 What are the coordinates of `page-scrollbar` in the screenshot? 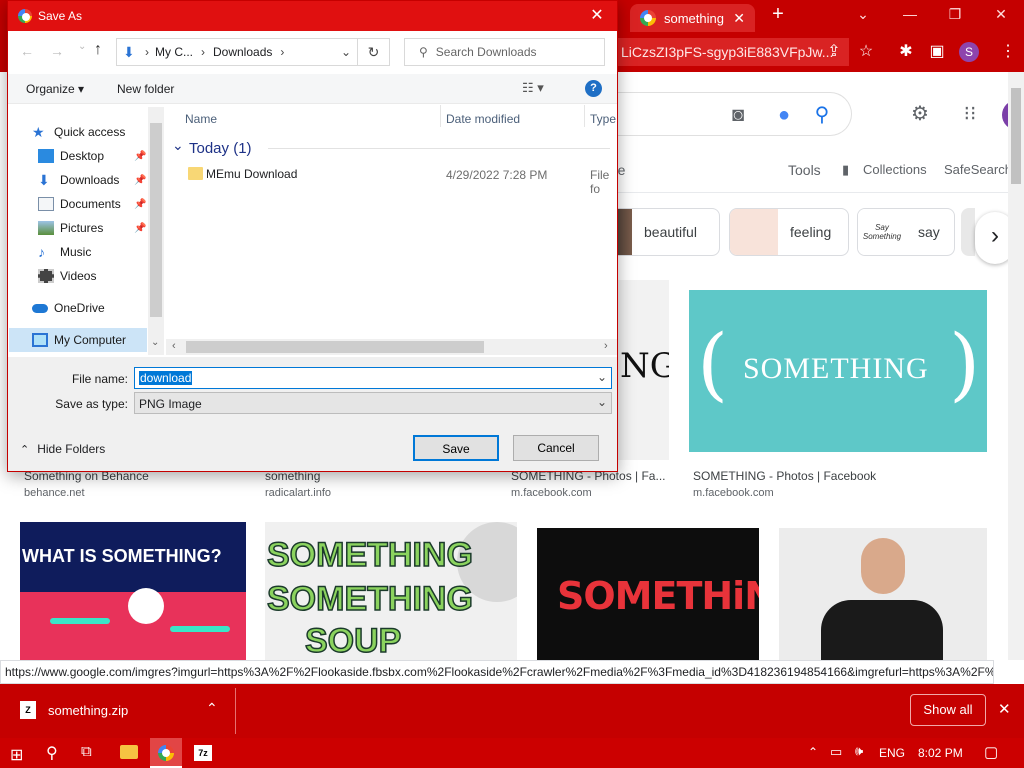 It's located at (1016, 366).